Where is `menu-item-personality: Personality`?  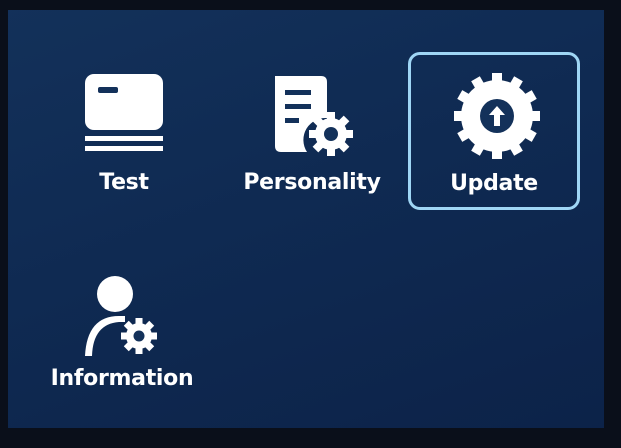
menu-item-personality: Personality is located at coordinates (312, 133).